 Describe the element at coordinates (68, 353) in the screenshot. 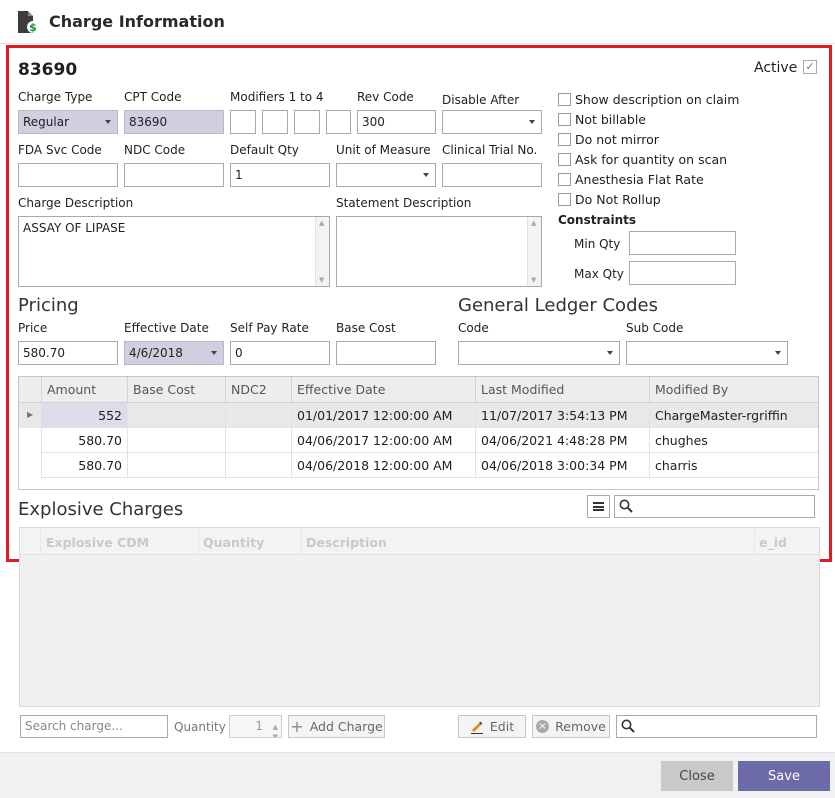

I see `price-input: 580.70` at that location.